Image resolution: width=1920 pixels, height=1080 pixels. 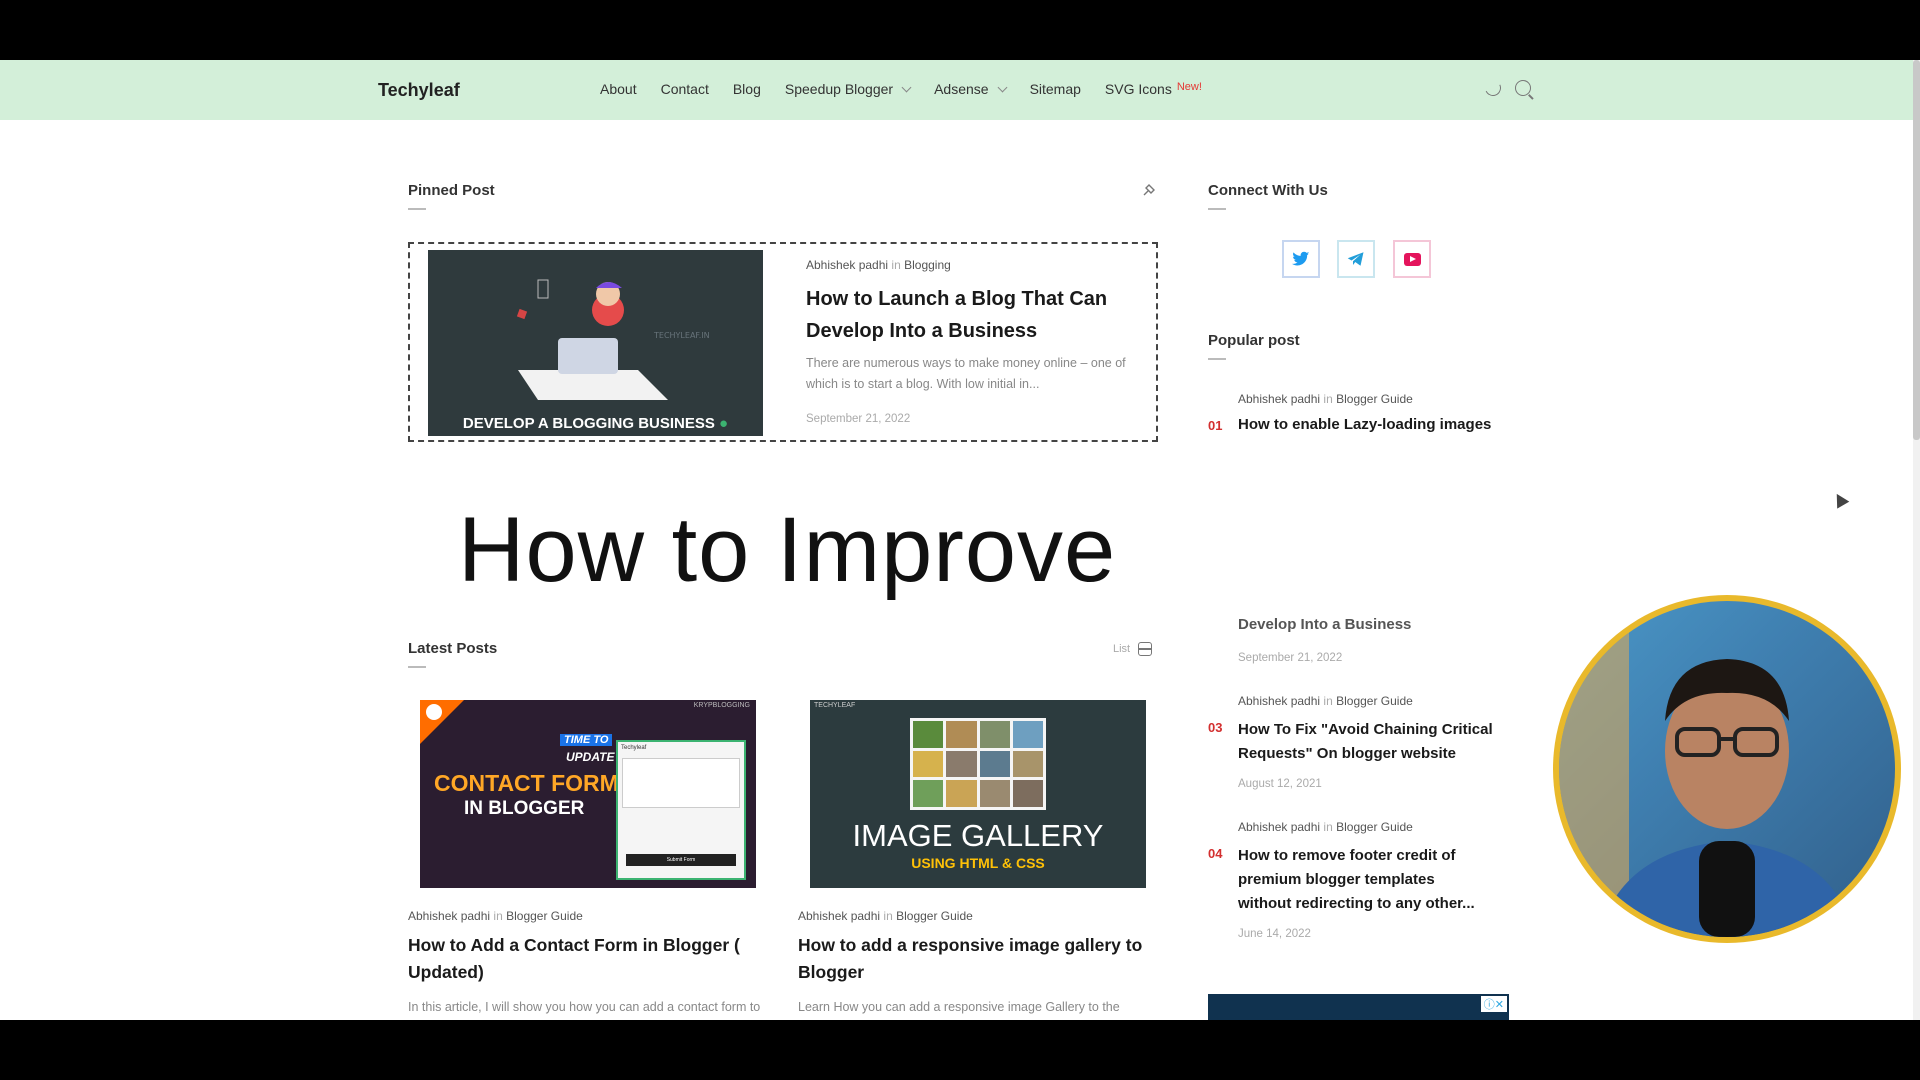 What do you see at coordinates (1215, 727) in the screenshot?
I see `popular-post-number: 03` at bounding box center [1215, 727].